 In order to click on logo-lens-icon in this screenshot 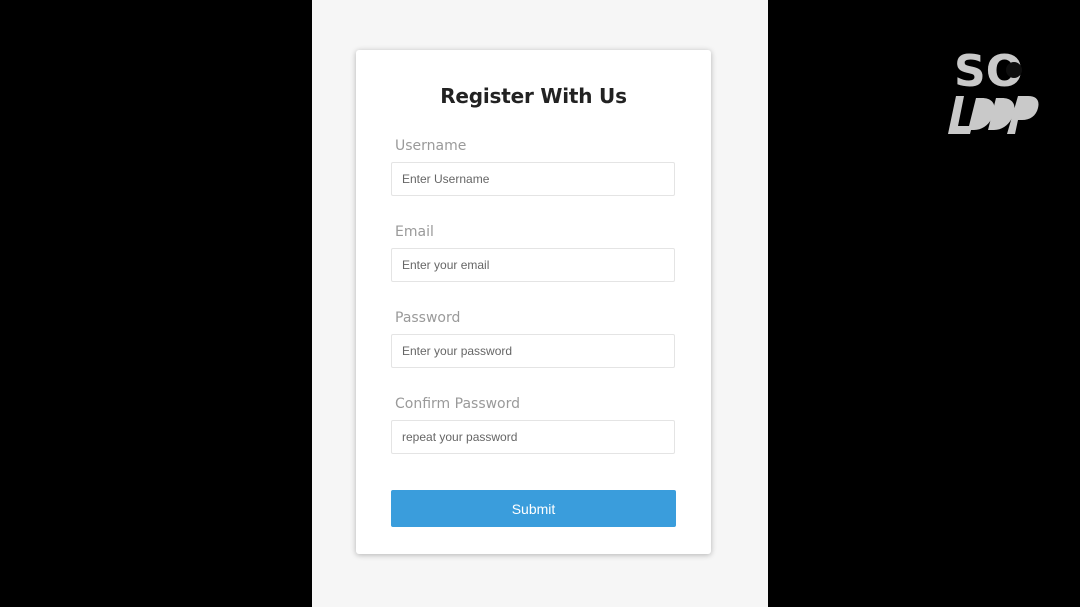, I will do `click(1014, 70)`.